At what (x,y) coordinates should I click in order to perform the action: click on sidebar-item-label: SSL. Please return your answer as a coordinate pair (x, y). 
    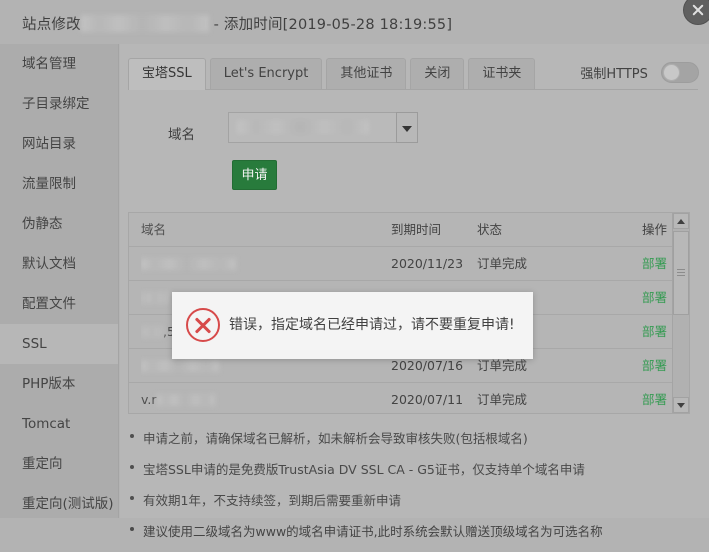
    Looking at the image, I should click on (34, 344).